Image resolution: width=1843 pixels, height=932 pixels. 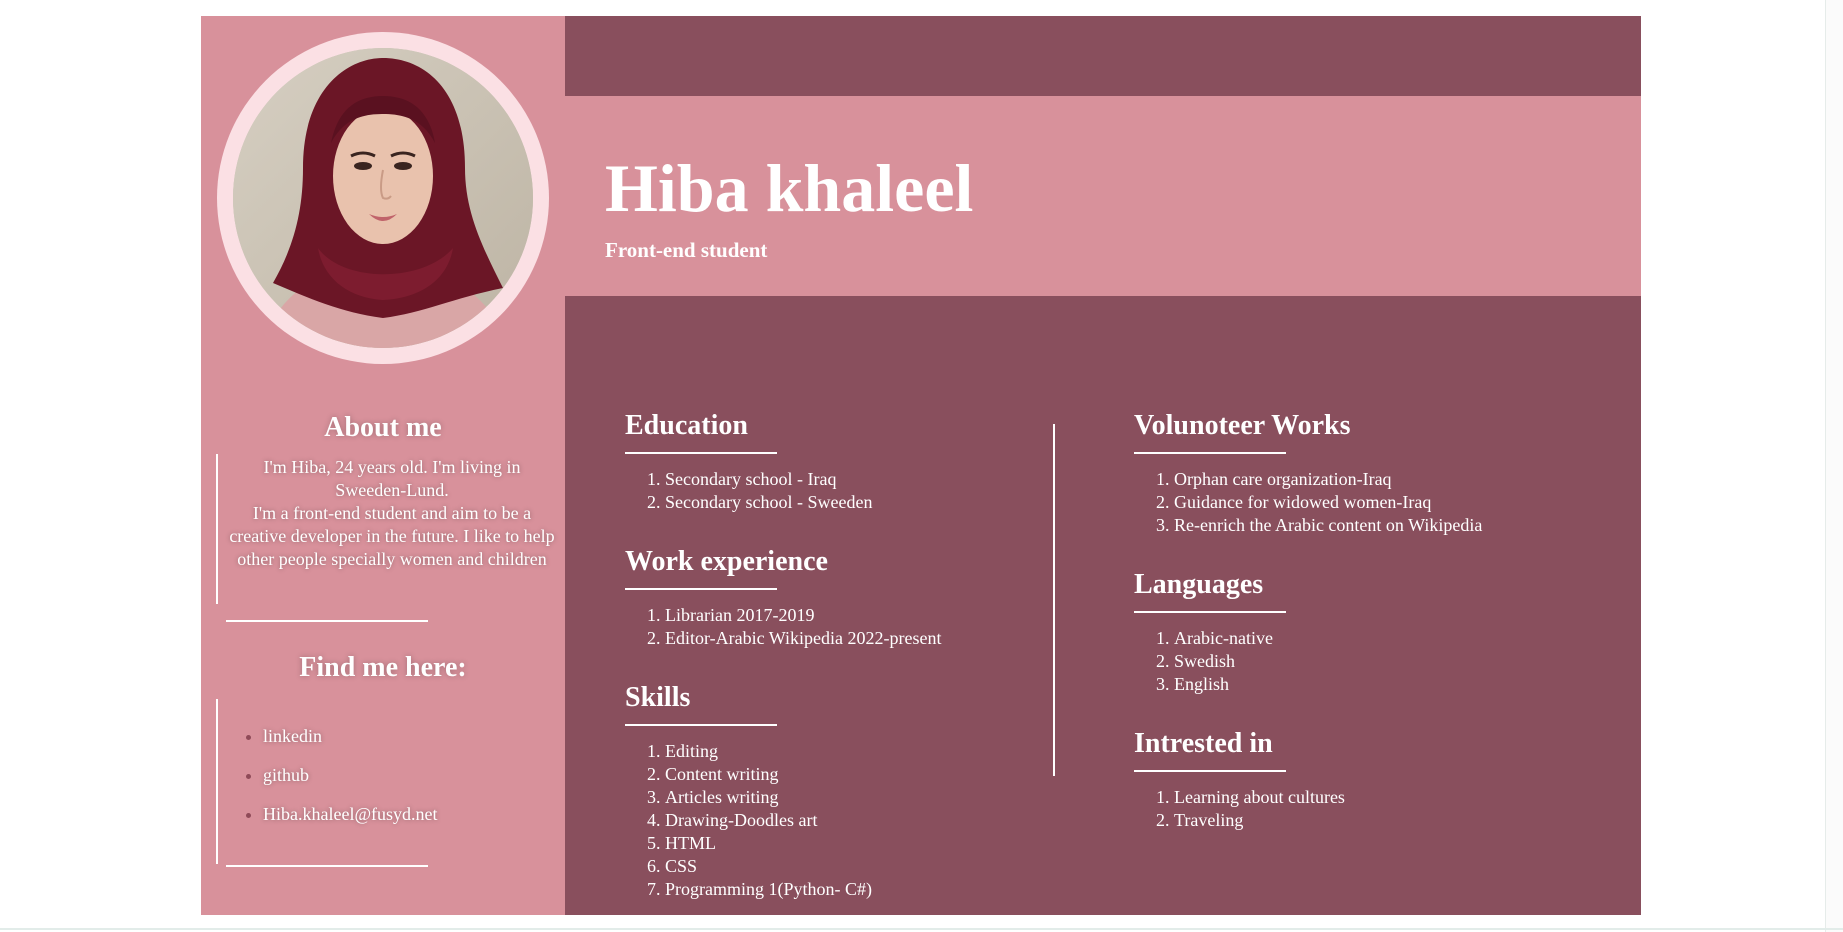 I want to click on list-item: Drawing-Doodles art, so click(x=768, y=820).